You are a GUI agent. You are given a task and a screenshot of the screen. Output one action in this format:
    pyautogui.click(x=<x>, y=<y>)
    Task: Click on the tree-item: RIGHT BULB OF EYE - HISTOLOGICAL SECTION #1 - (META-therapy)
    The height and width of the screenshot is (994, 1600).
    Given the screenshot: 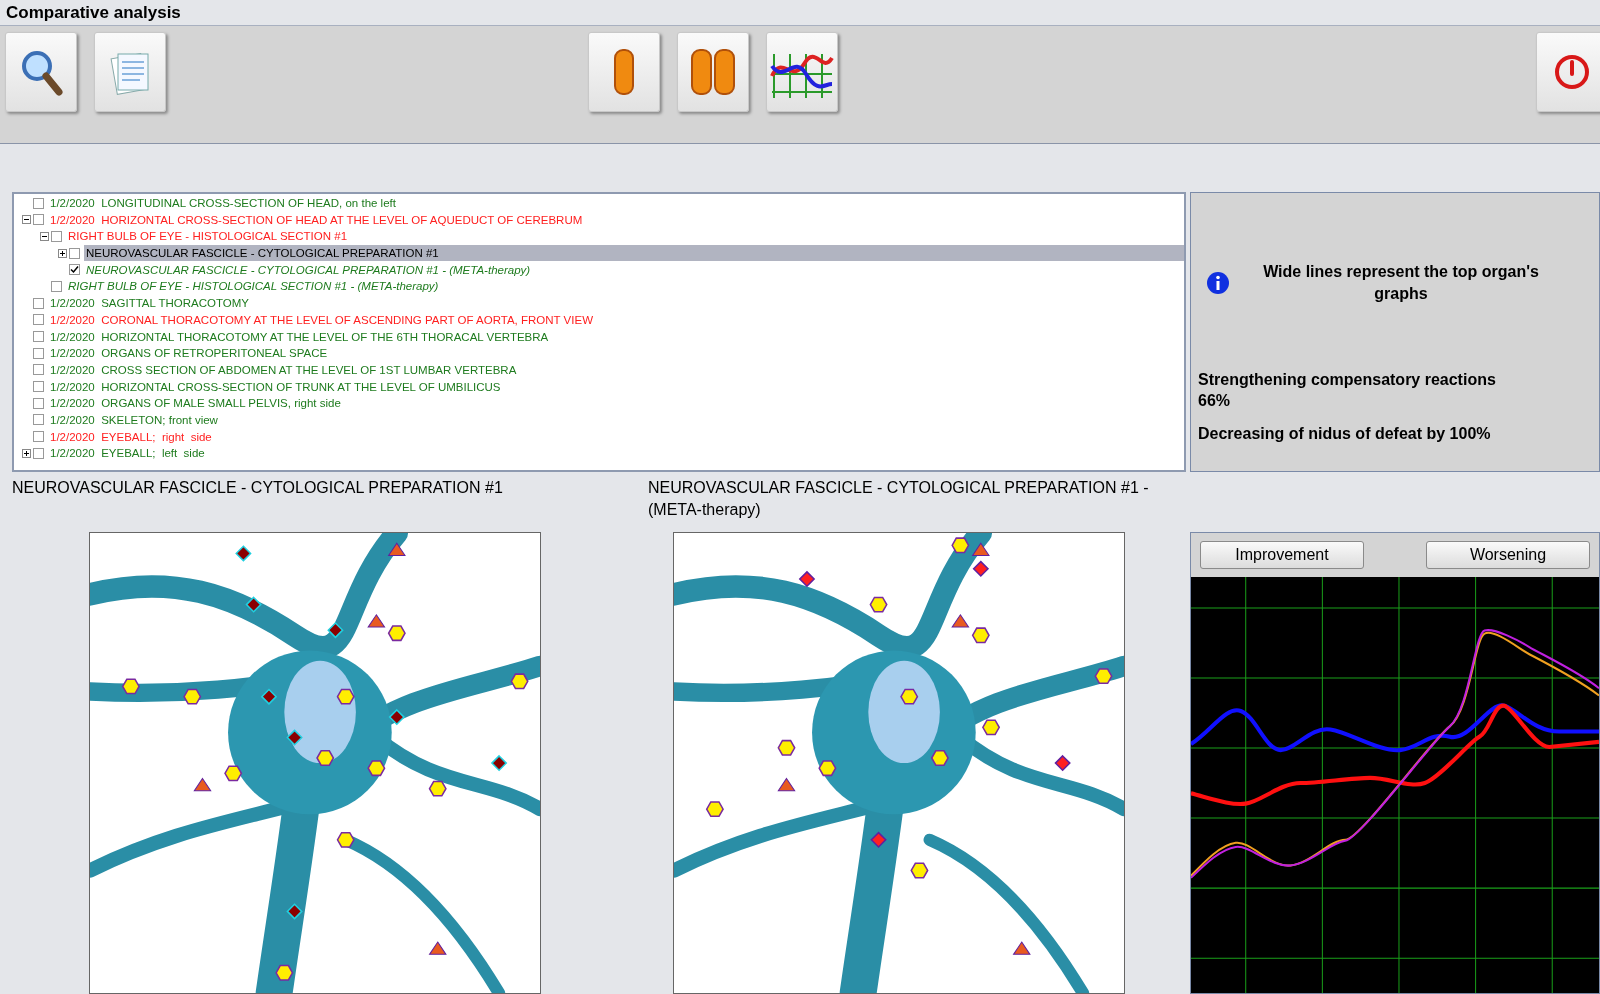 What is the action you would take?
    pyautogui.click(x=253, y=286)
    